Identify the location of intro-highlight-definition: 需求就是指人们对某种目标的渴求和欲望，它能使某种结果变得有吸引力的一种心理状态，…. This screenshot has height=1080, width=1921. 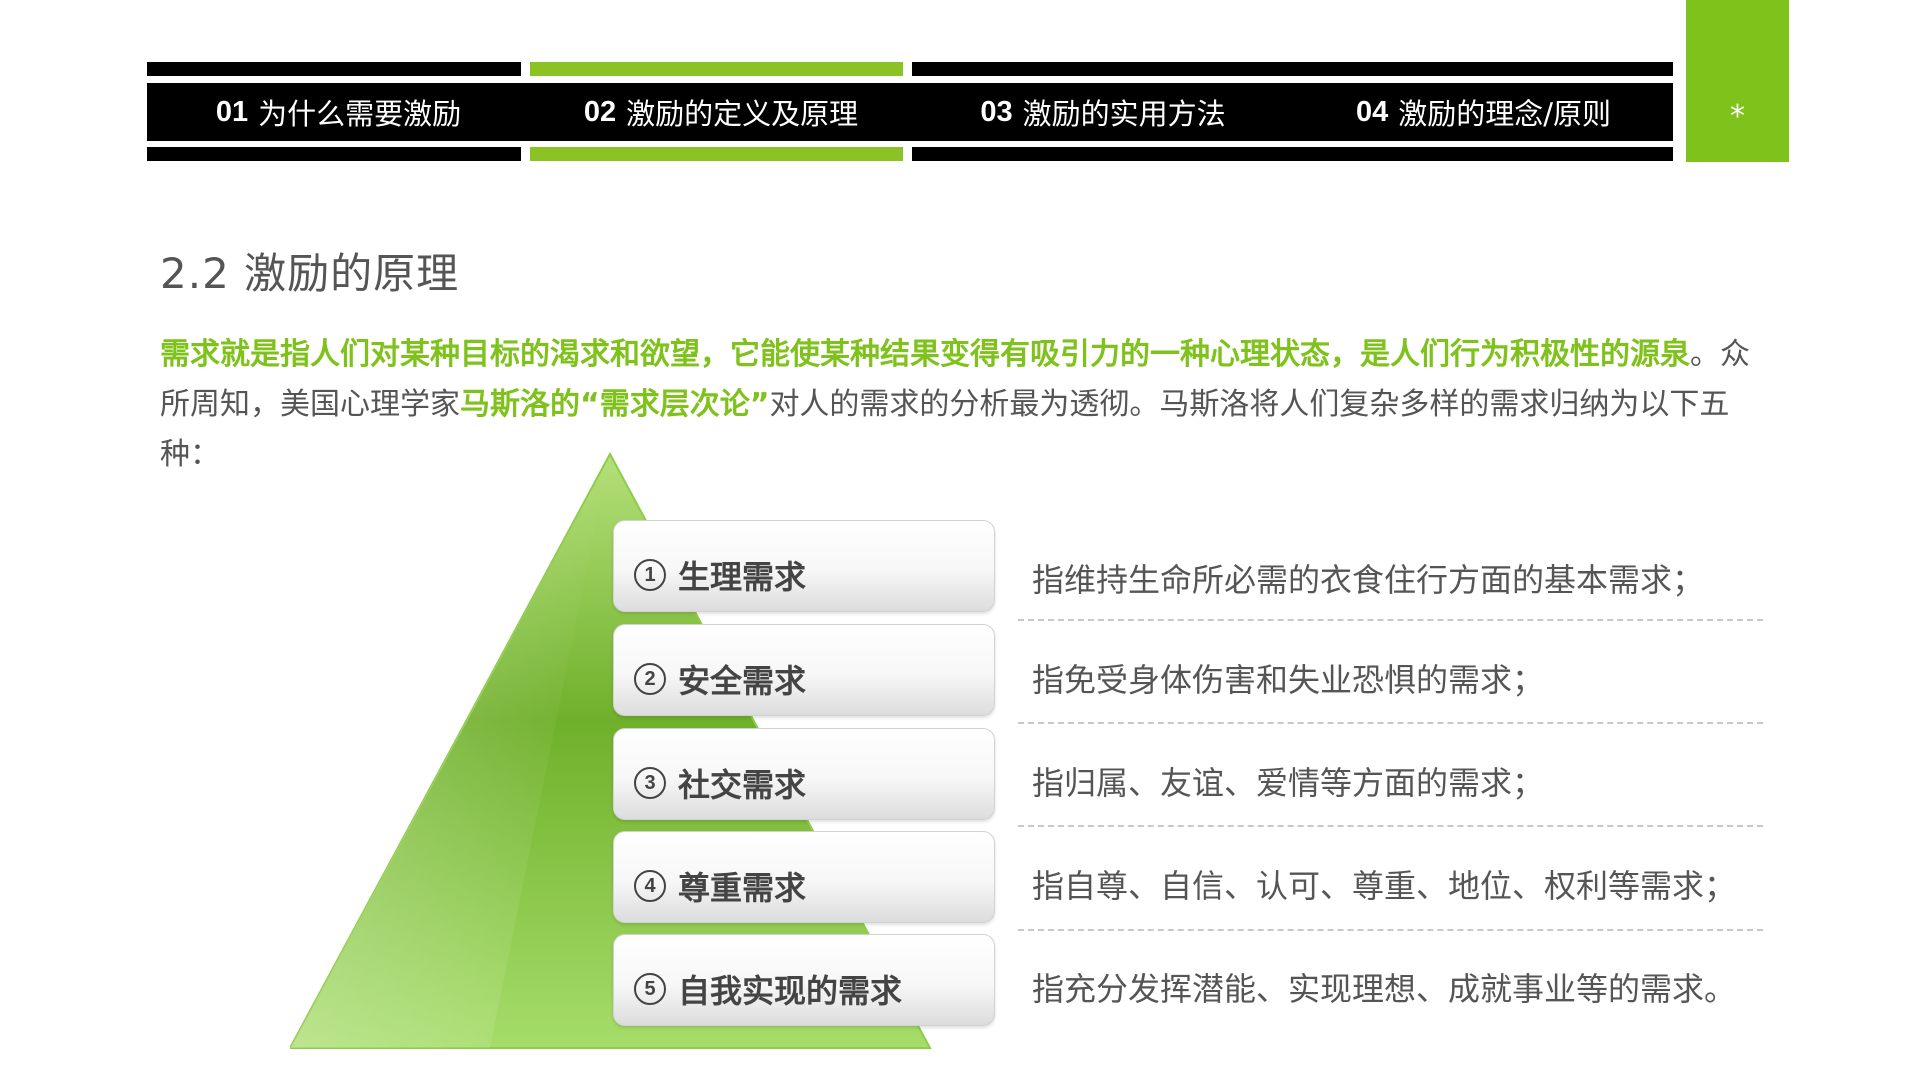
(925, 354).